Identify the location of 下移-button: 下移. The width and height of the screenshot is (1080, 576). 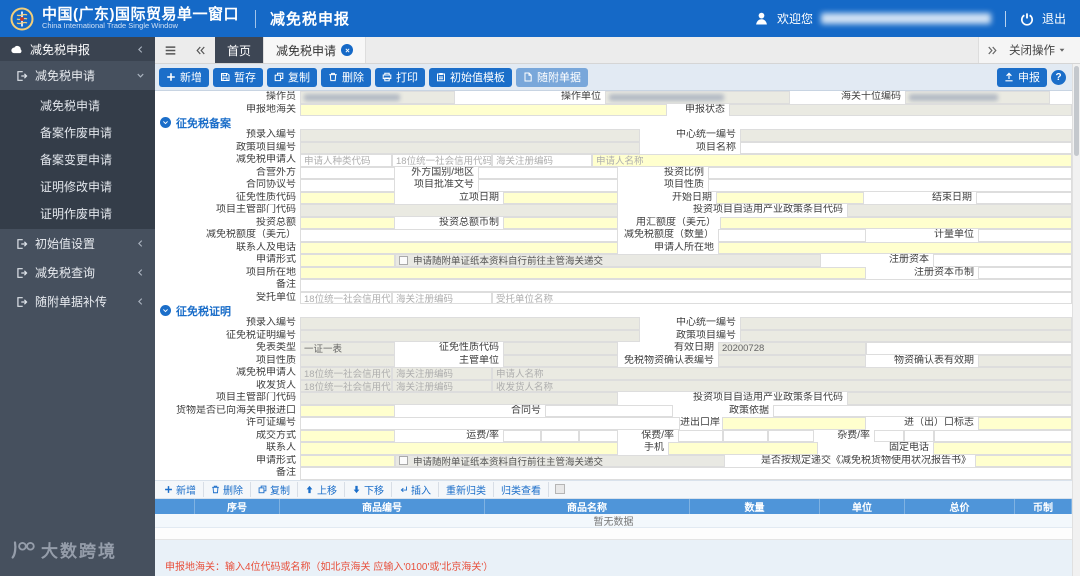
(368, 489).